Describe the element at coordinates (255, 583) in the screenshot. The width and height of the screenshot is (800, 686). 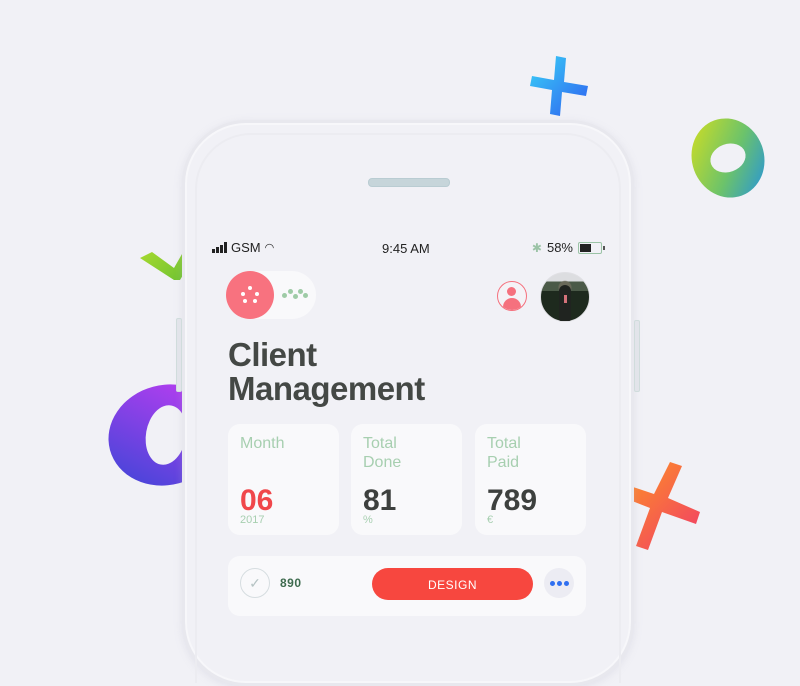
I see `check-icon: ✓` at that location.